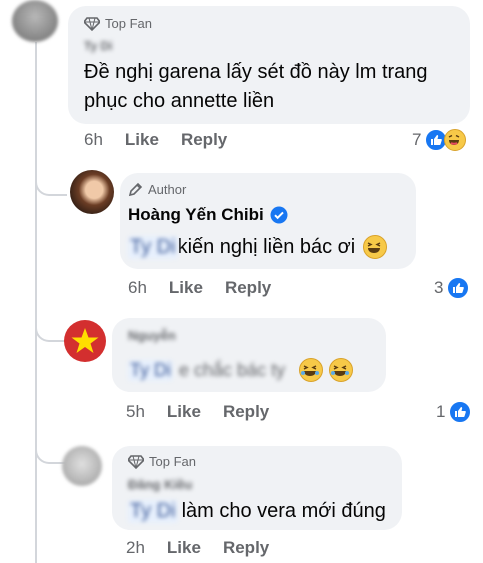  What do you see at coordinates (441, 411) in the screenshot?
I see `reaction-count: 1` at bounding box center [441, 411].